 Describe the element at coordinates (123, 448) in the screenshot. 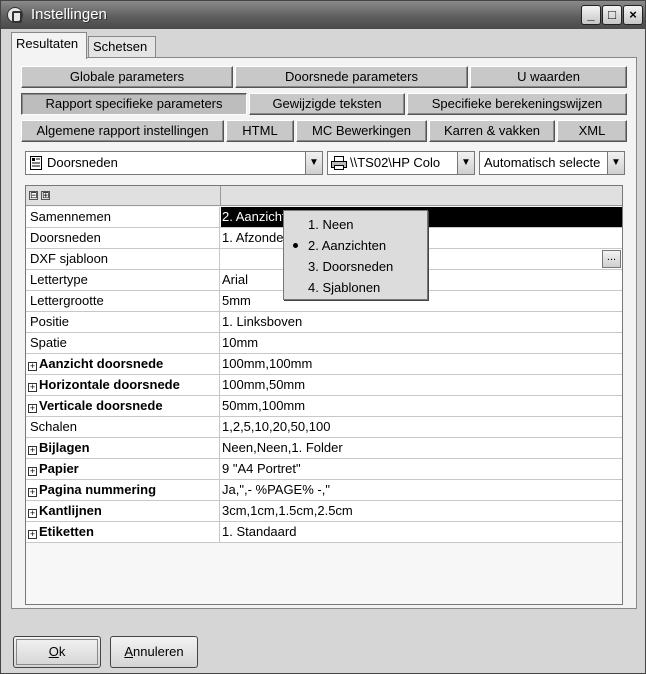

I see `property-name: + Bijlagen` at that location.